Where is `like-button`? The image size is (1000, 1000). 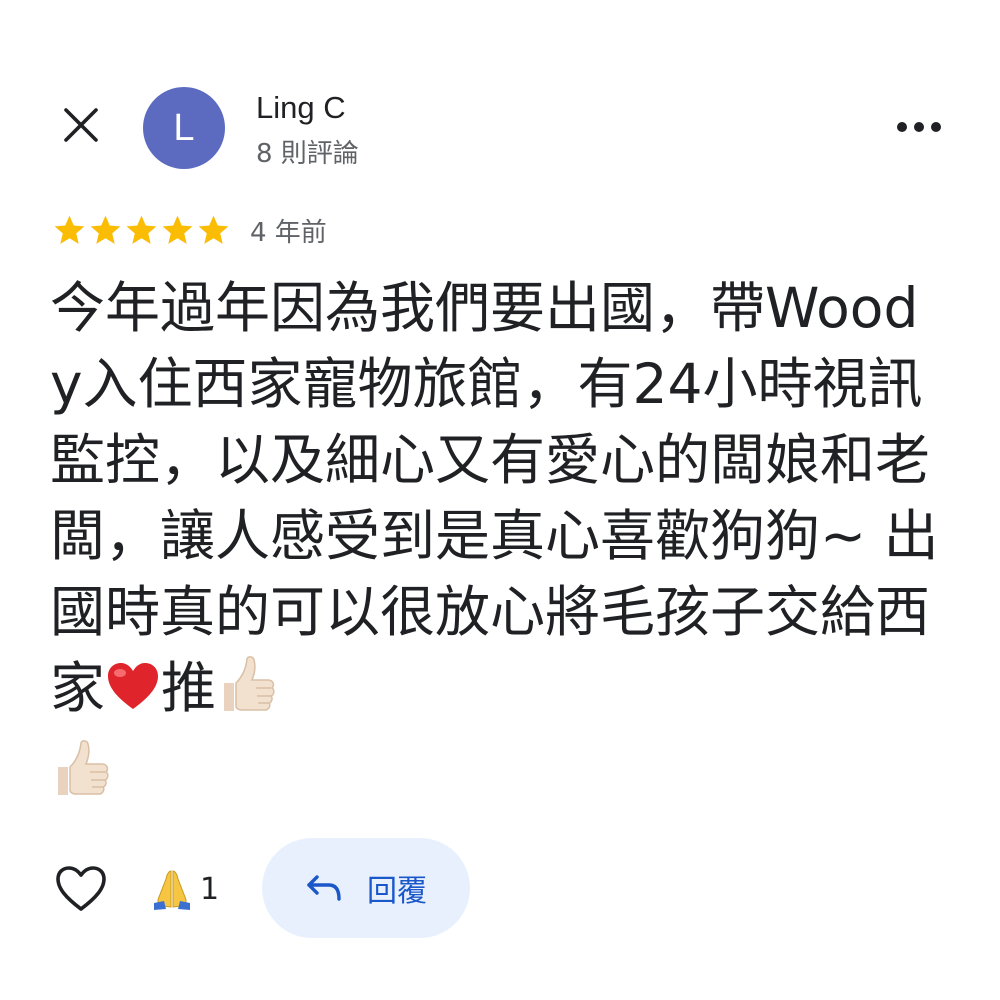 like-button is located at coordinates (81, 889).